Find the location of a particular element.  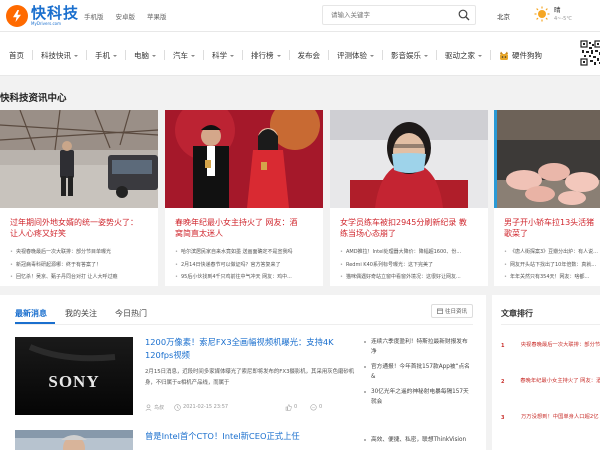

ranking-divider is located at coordinates (550, 324).